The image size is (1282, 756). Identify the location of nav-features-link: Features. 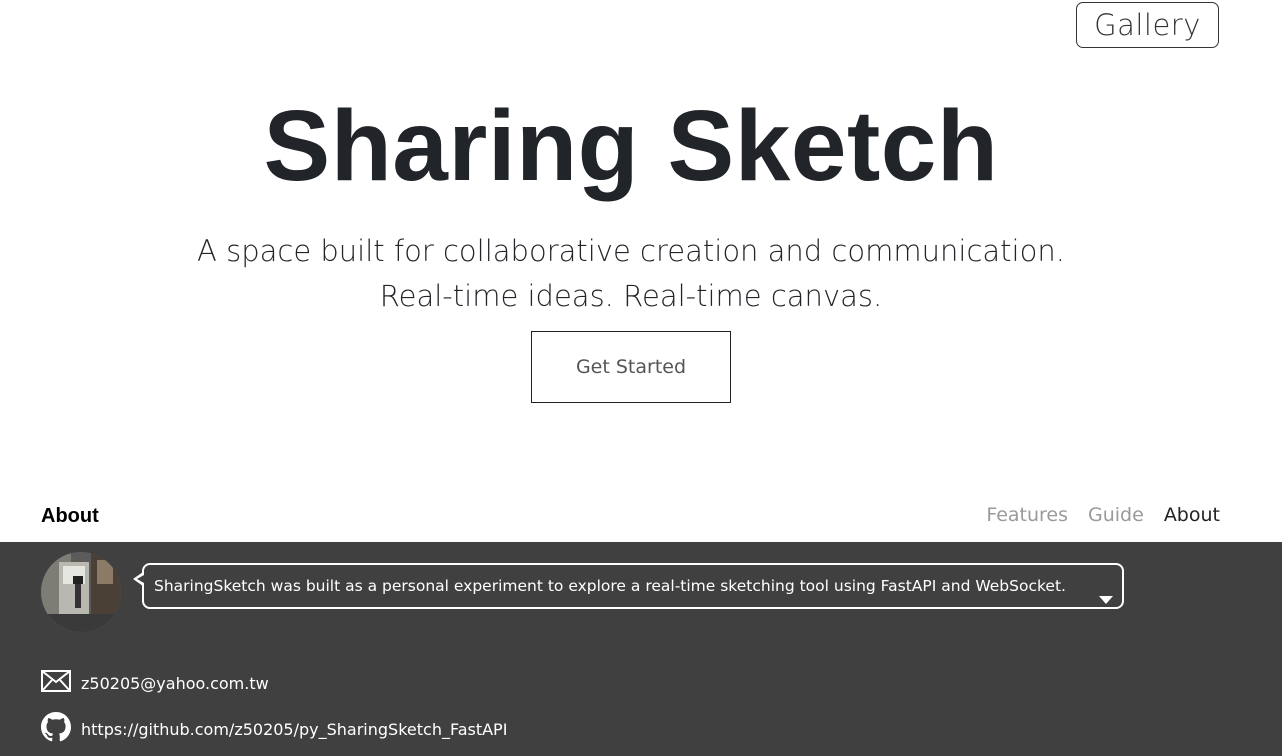
(1027, 515).